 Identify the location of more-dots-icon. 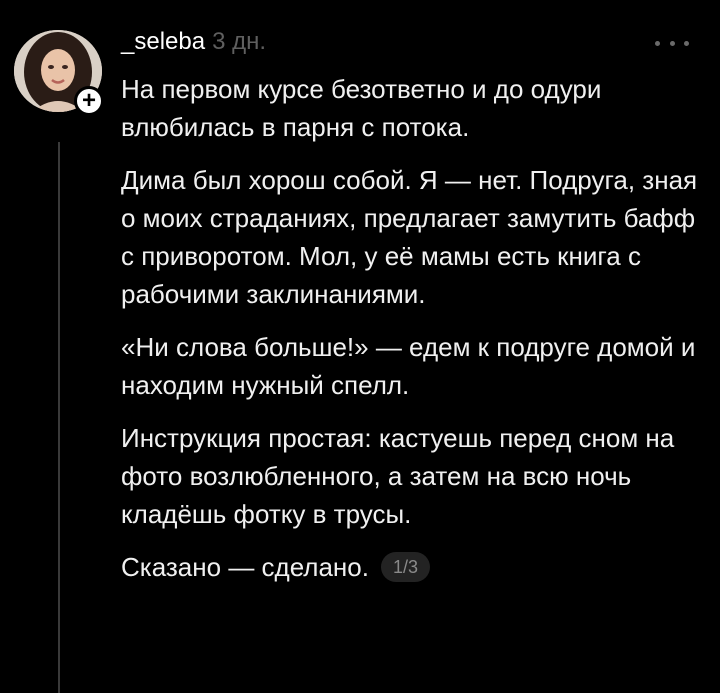
(672, 43).